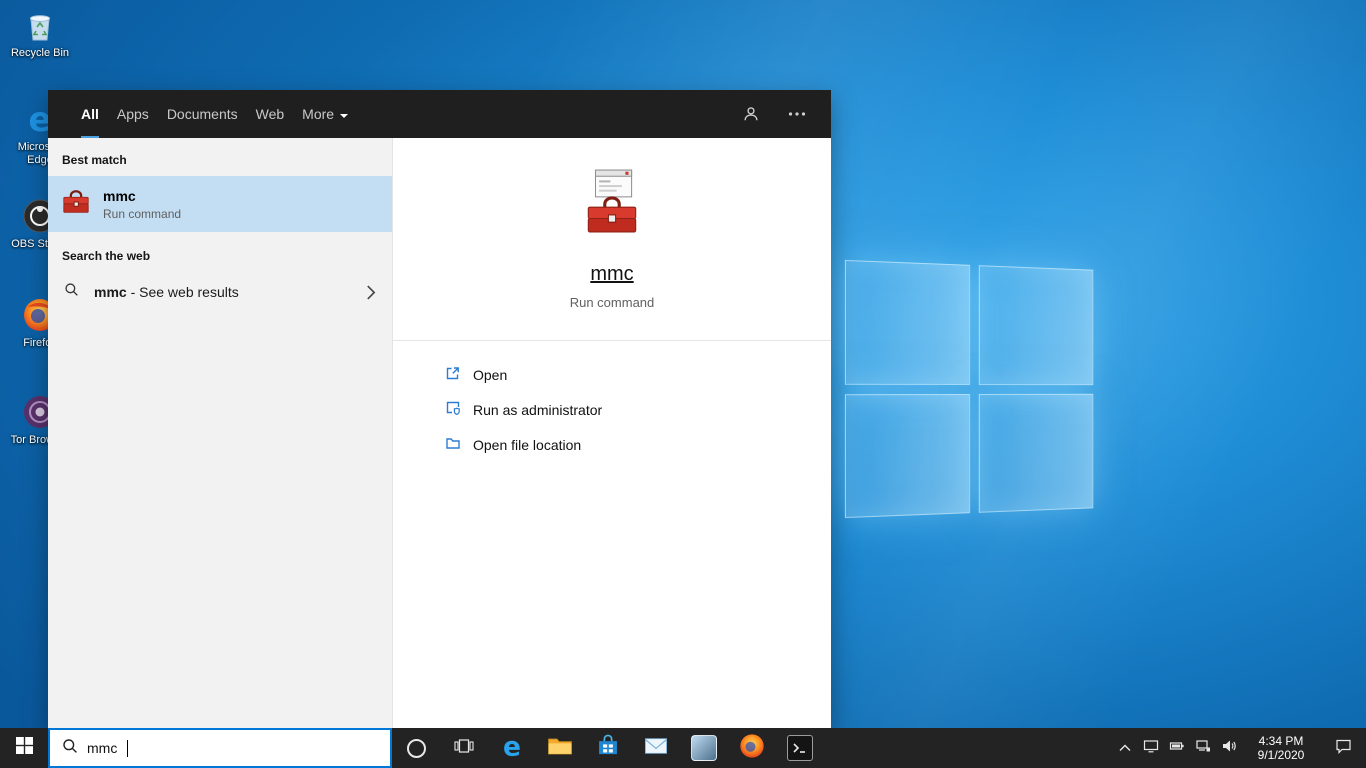  I want to click on tab-label: Web, so click(270, 114).